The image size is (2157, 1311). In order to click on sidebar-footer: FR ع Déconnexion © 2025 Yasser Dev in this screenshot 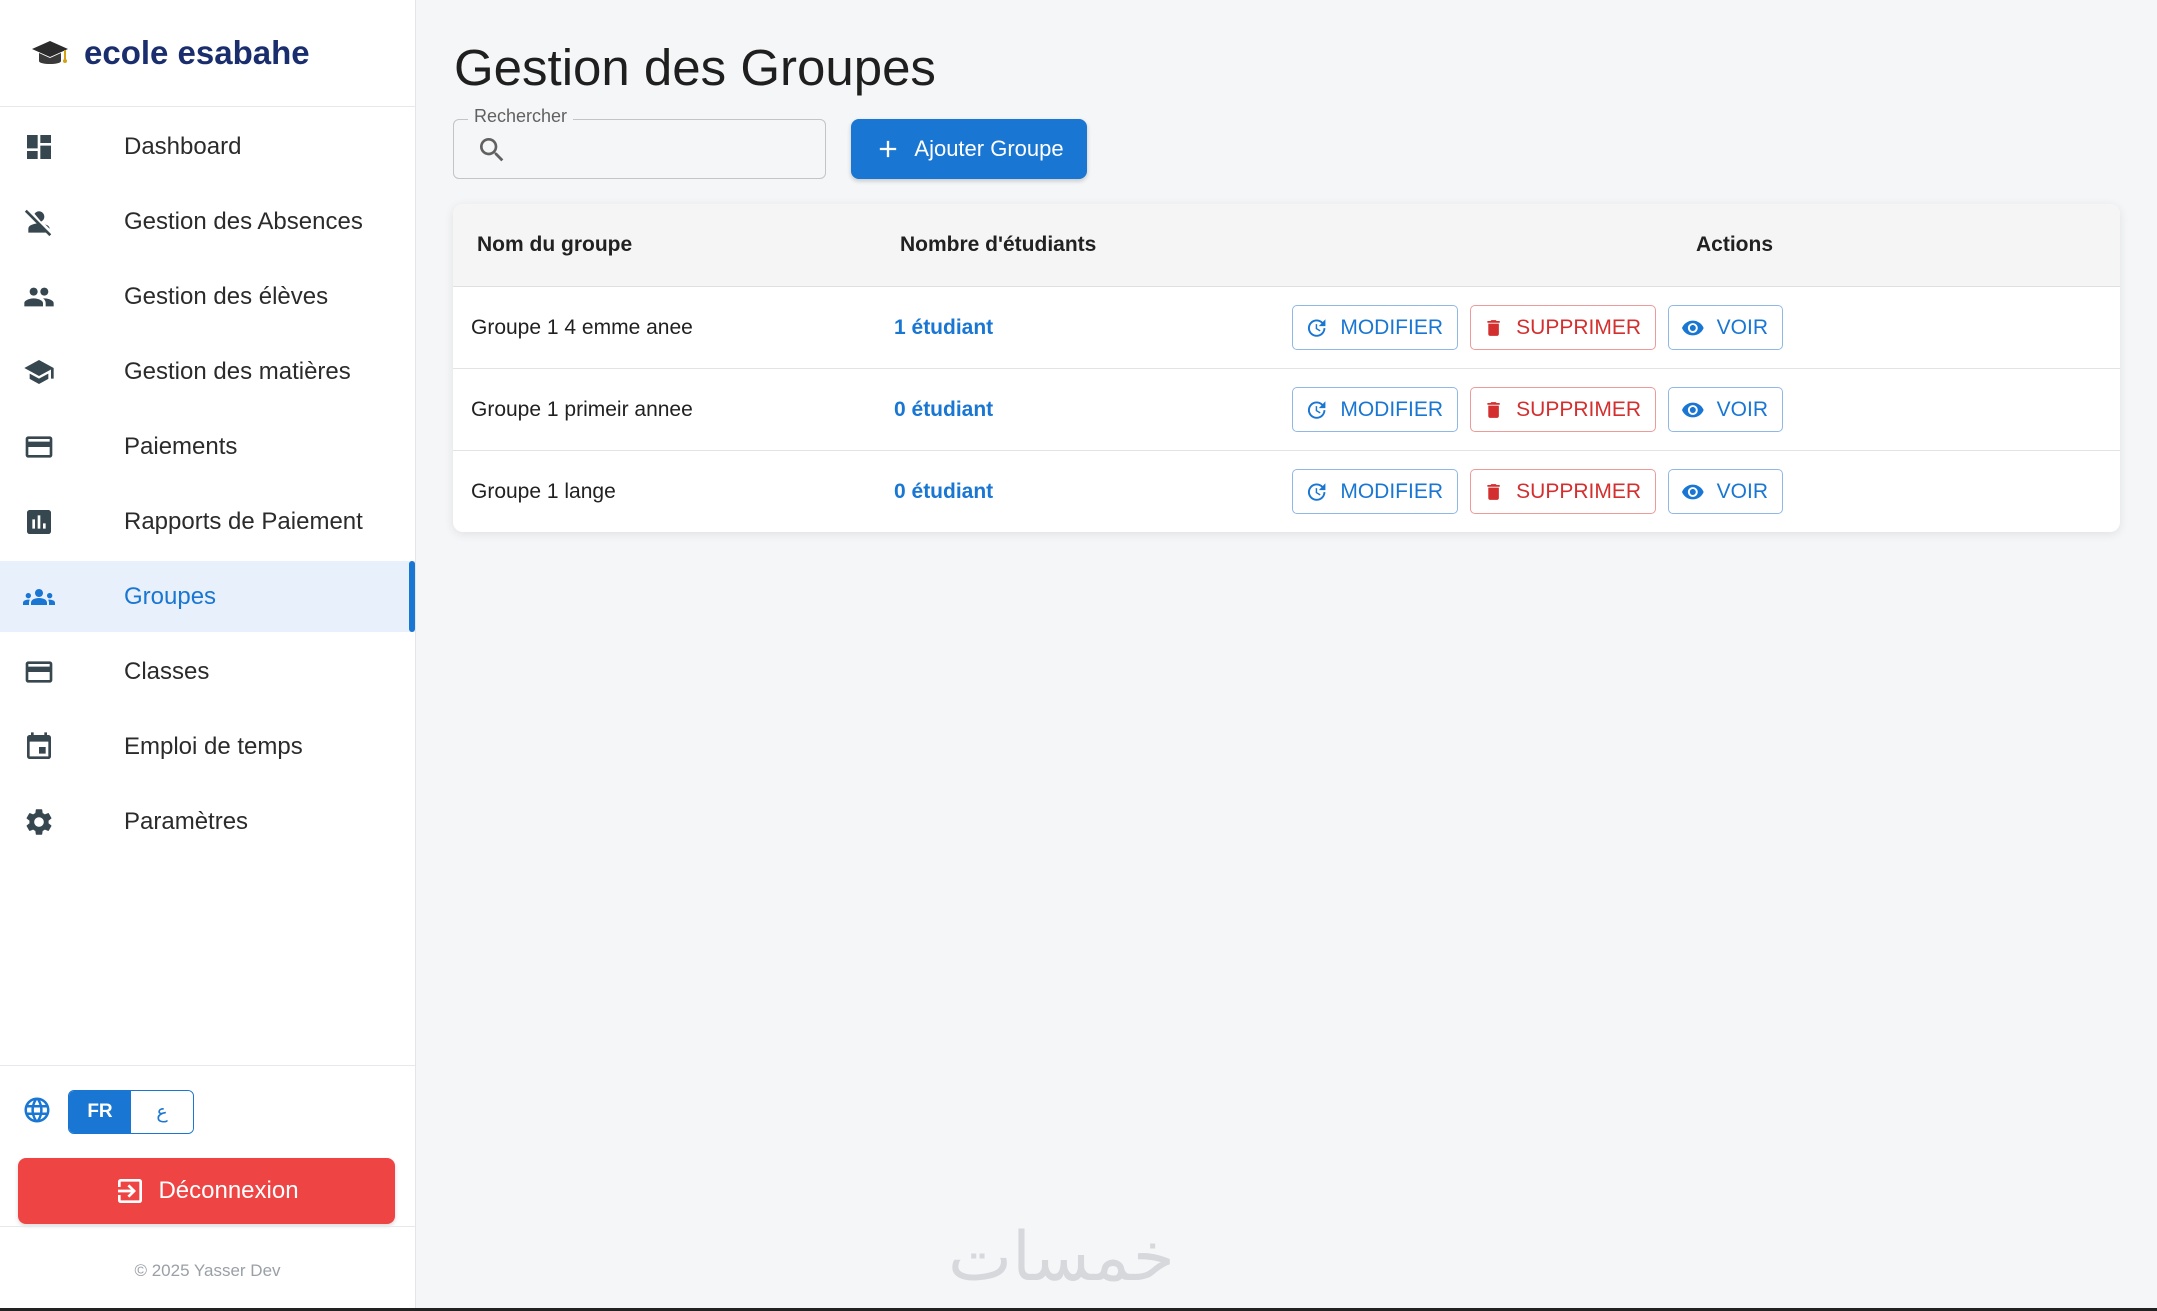, I will do `click(207, 1188)`.